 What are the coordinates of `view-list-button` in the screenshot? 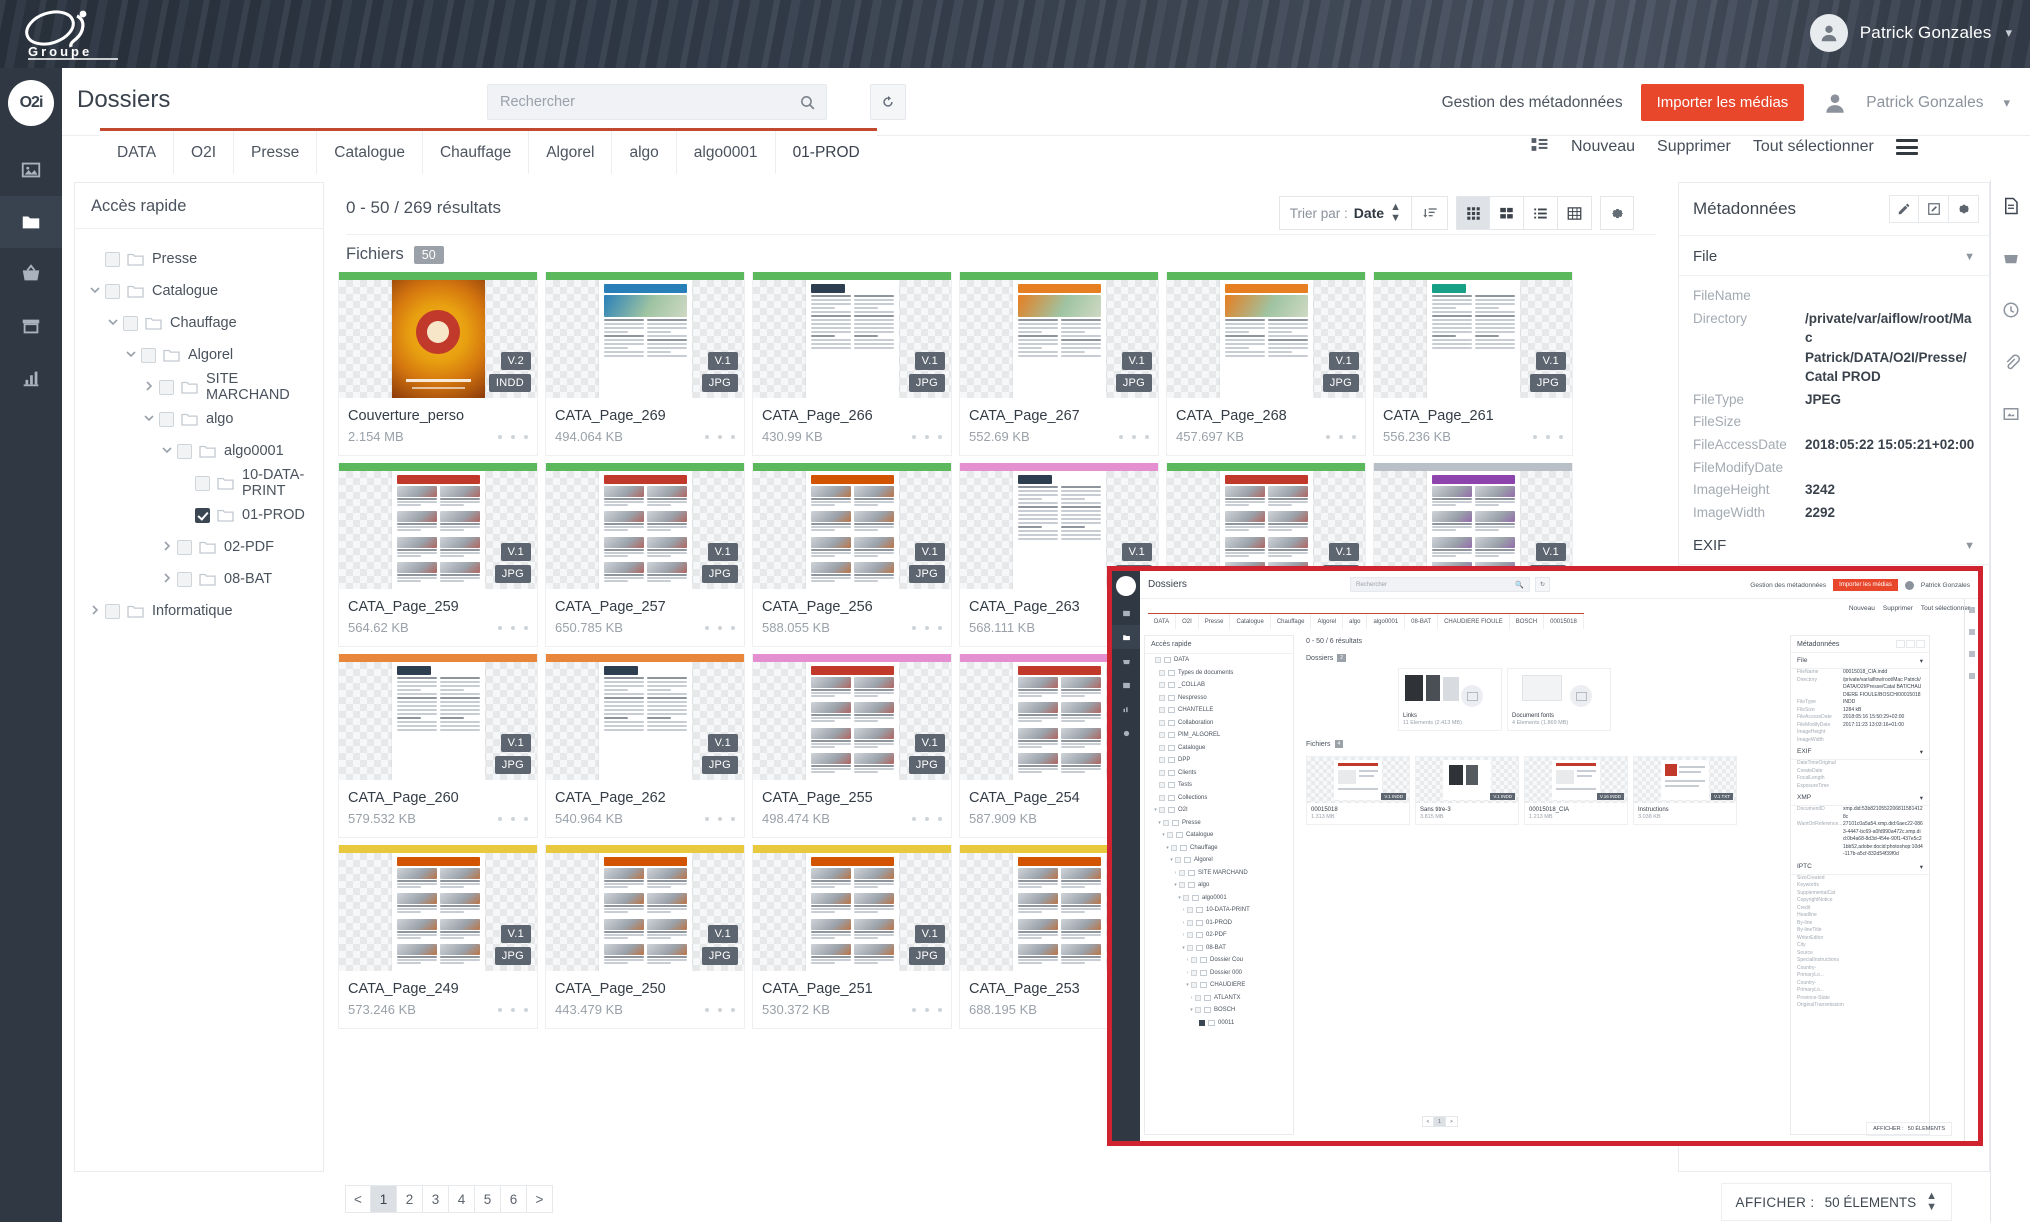 It's located at (1541, 213).